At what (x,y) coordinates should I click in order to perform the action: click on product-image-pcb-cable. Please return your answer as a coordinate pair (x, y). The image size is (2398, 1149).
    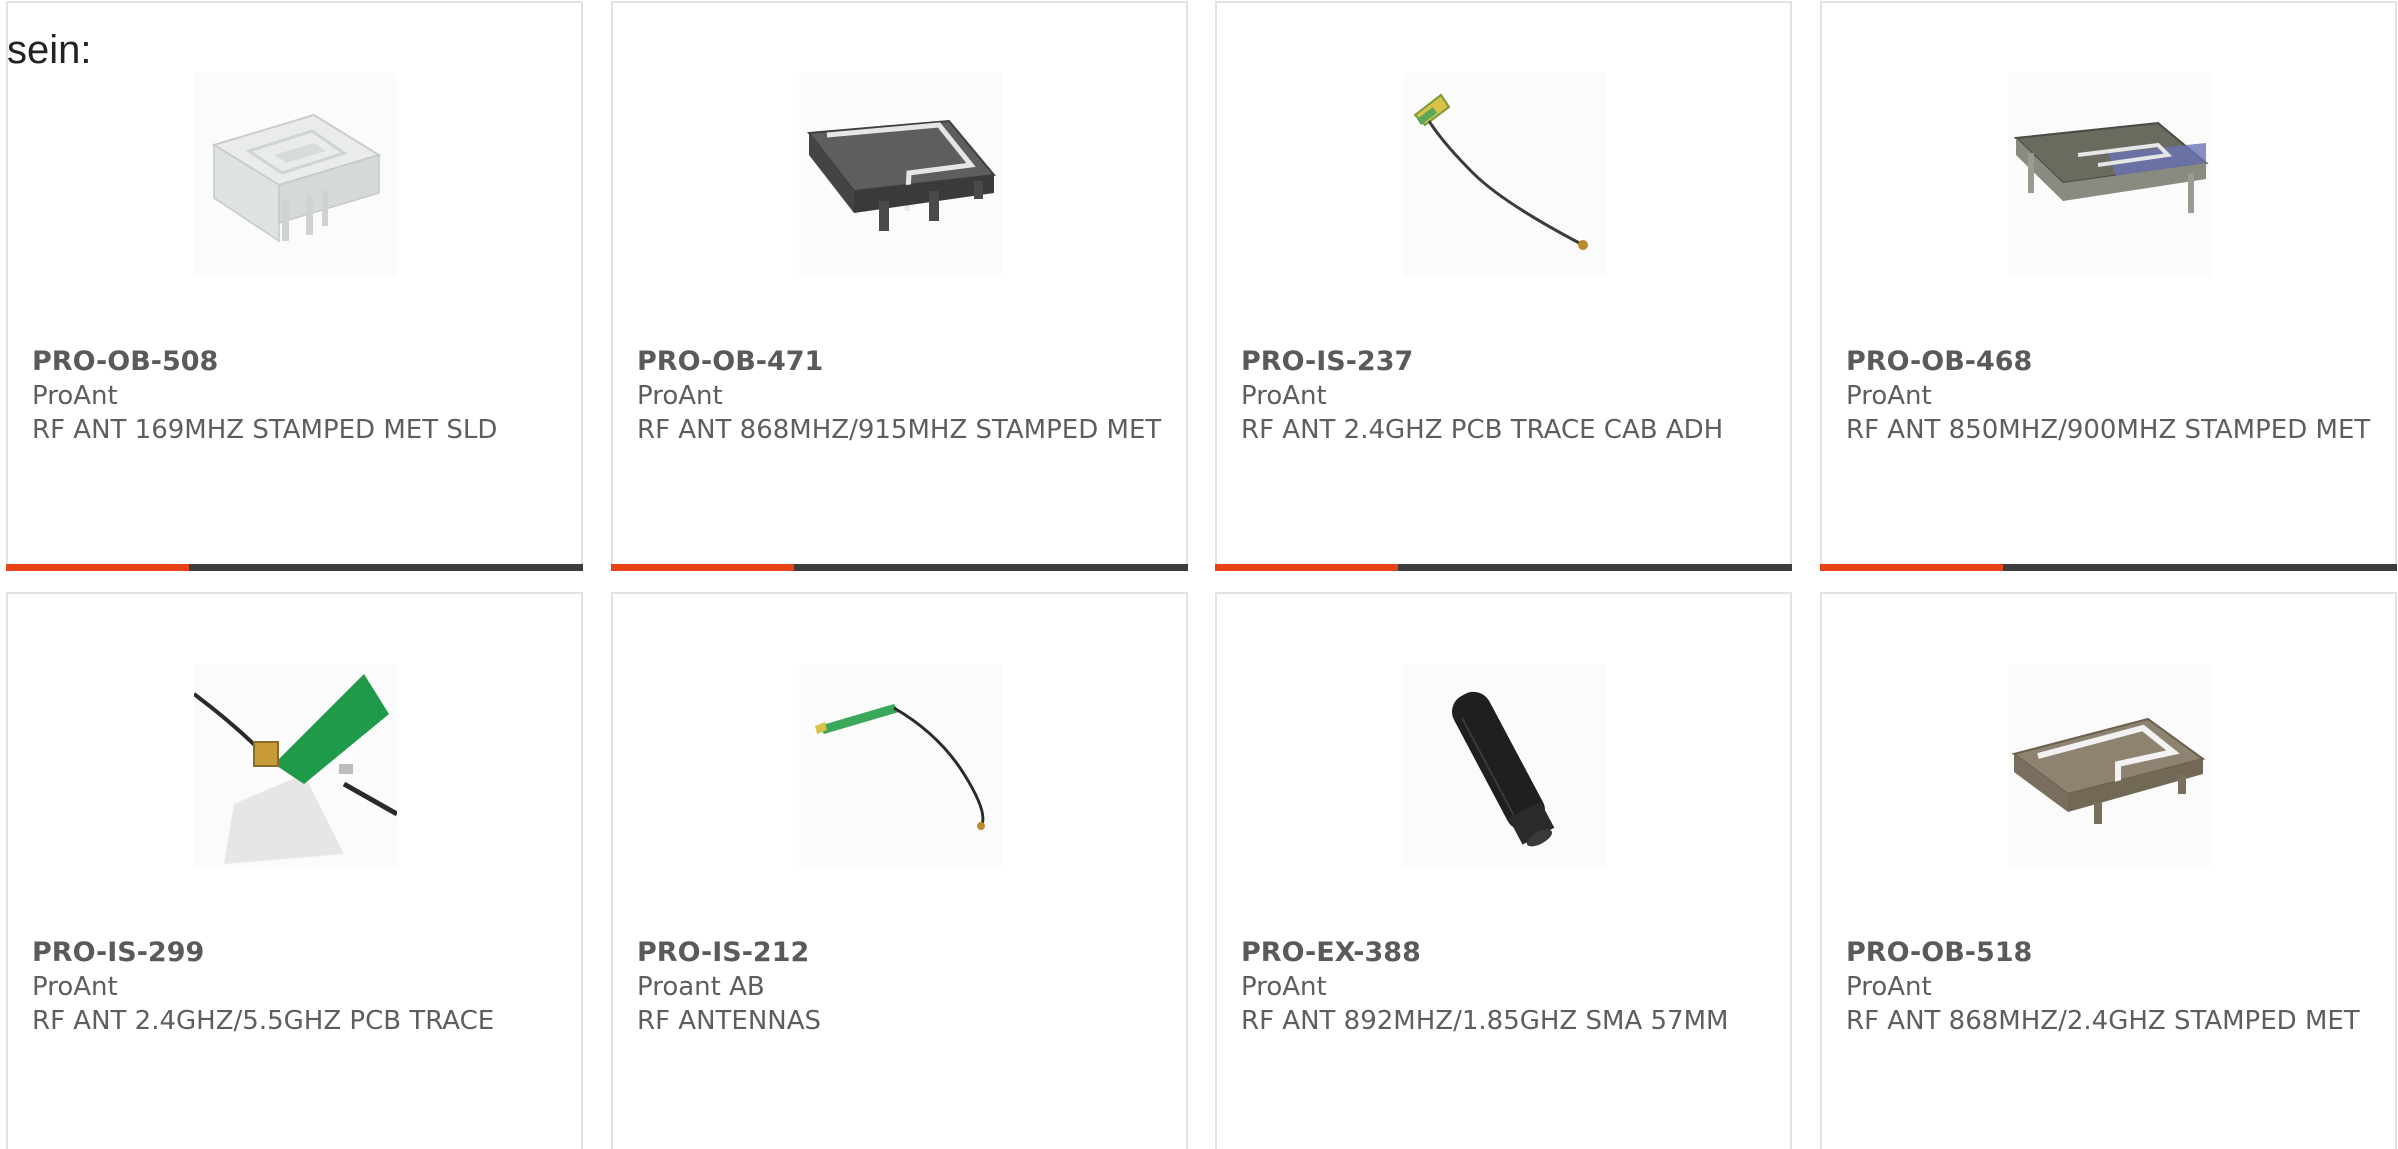
    Looking at the image, I should click on (900, 765).